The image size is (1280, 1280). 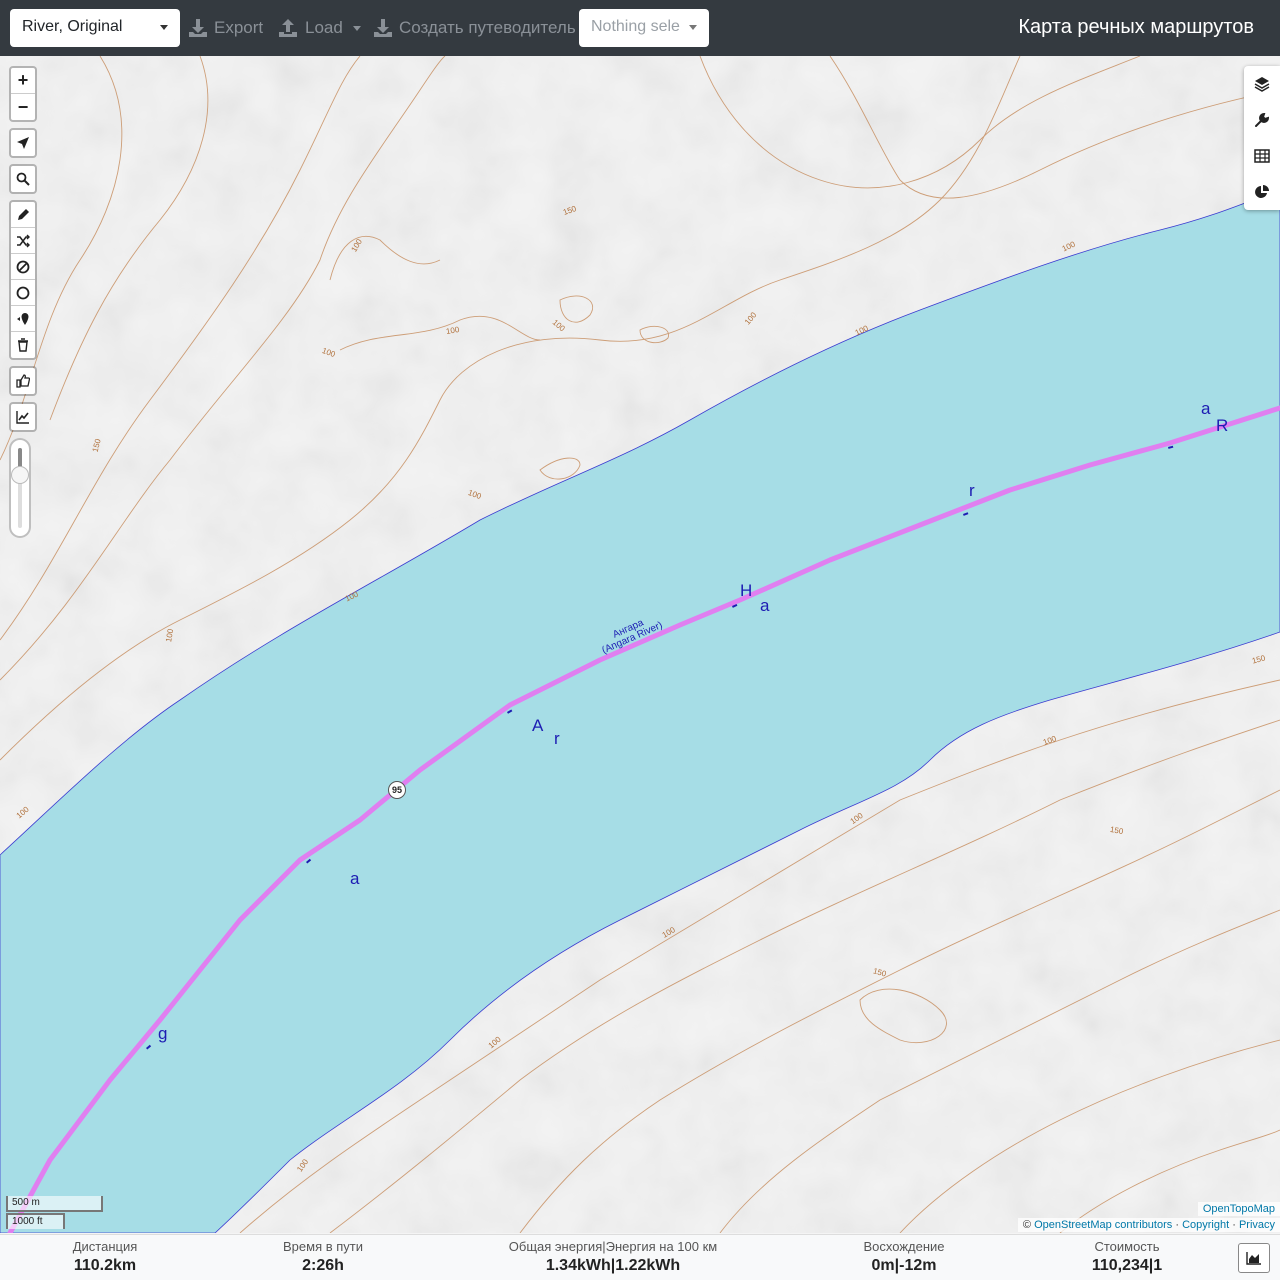 What do you see at coordinates (1127, 1246) in the screenshot?
I see `cost-label: Стоимость` at bounding box center [1127, 1246].